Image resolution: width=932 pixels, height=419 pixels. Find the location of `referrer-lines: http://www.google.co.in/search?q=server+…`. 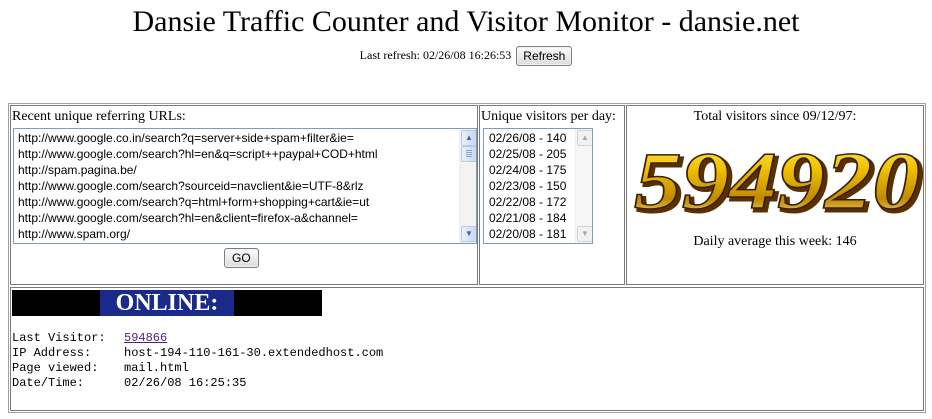

referrer-lines: http://www.google.co.in/search?q=server+… is located at coordinates (238, 186).